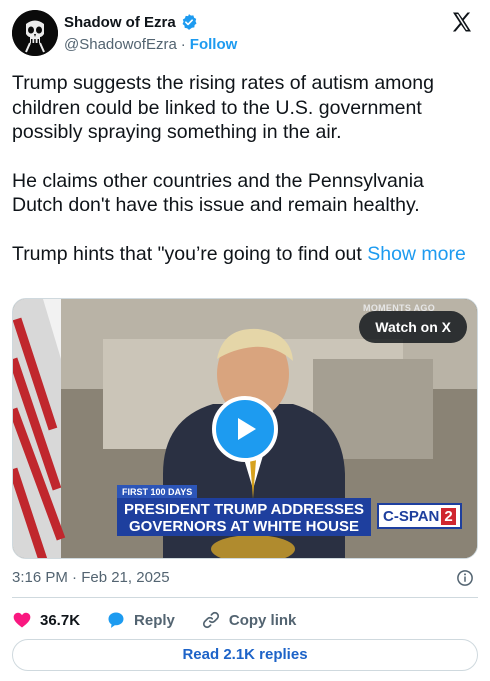 The width and height of the screenshot is (490, 681). Describe the element at coordinates (411, 516) in the screenshot. I see `network-name: C-SPAN` at that location.